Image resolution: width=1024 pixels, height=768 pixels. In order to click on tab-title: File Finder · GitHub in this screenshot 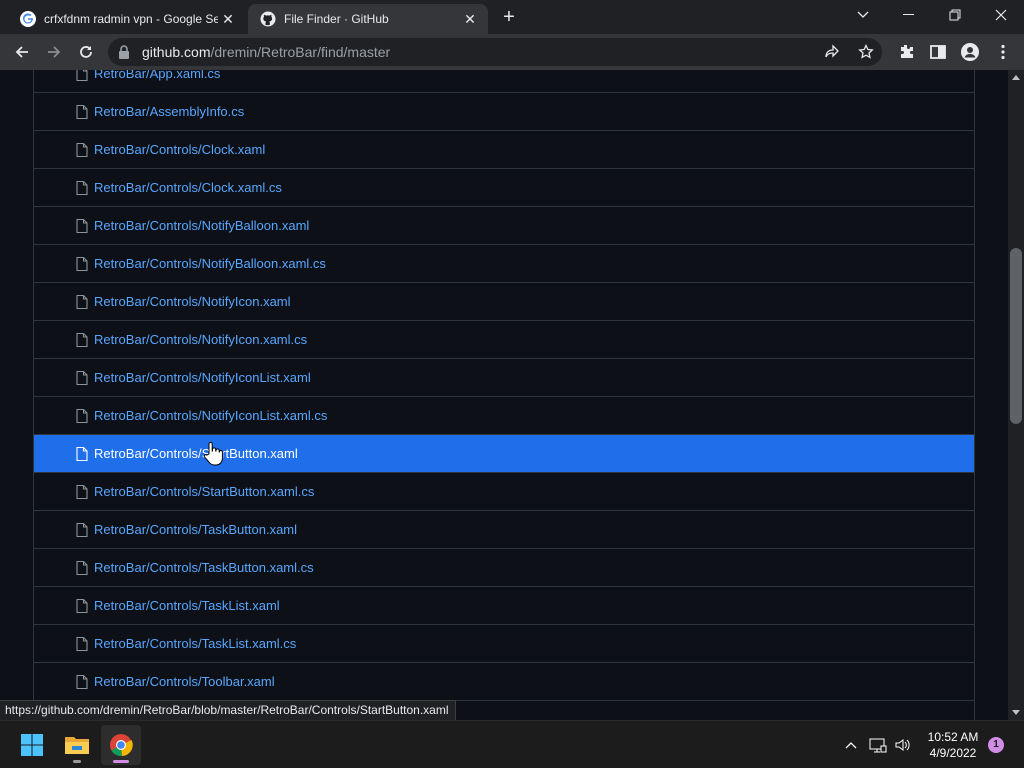, I will do `click(336, 19)`.